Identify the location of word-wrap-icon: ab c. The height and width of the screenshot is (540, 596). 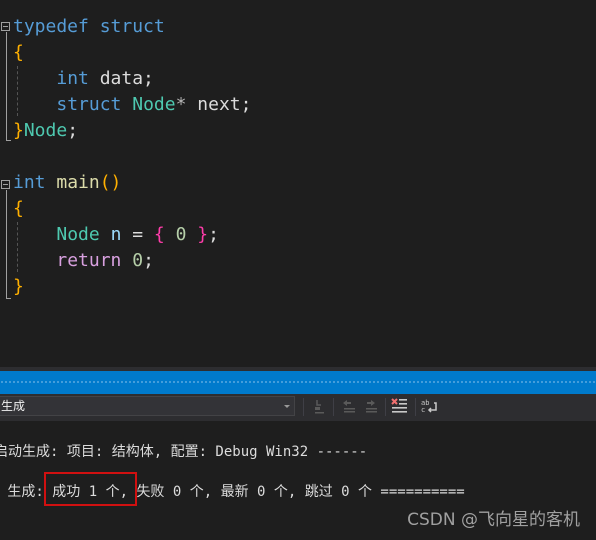
(430, 407).